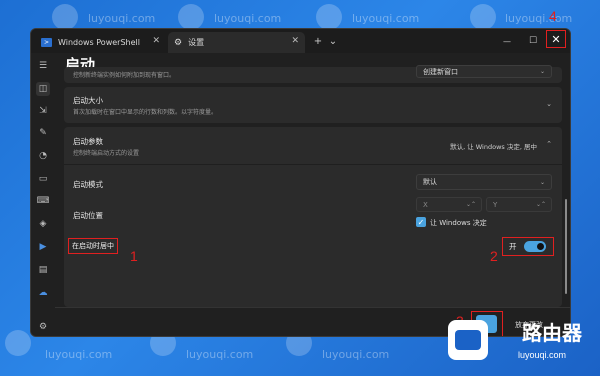 Image resolution: width=600 pixels, height=376 pixels. What do you see at coordinates (43, 89) in the screenshot?
I see `startup-icon: ◫` at bounding box center [43, 89].